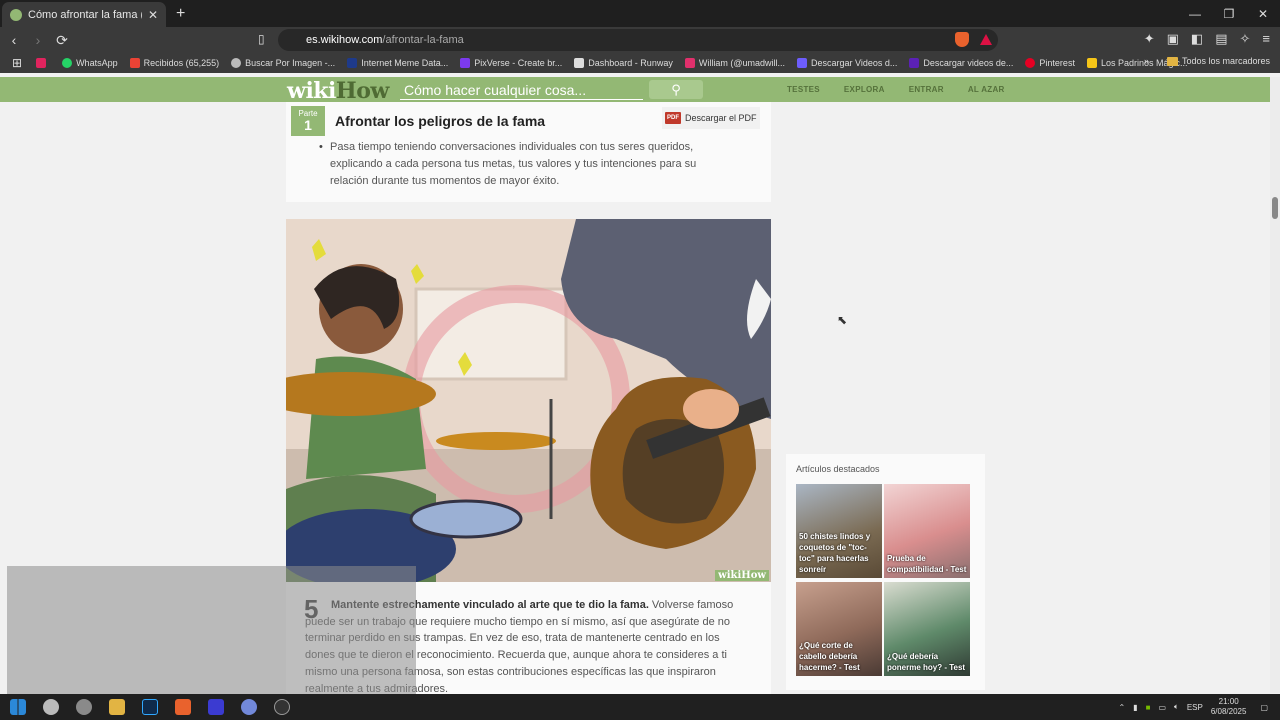 This screenshot has width=1280, height=720. I want to click on scroll-thumb, so click(1275, 208).